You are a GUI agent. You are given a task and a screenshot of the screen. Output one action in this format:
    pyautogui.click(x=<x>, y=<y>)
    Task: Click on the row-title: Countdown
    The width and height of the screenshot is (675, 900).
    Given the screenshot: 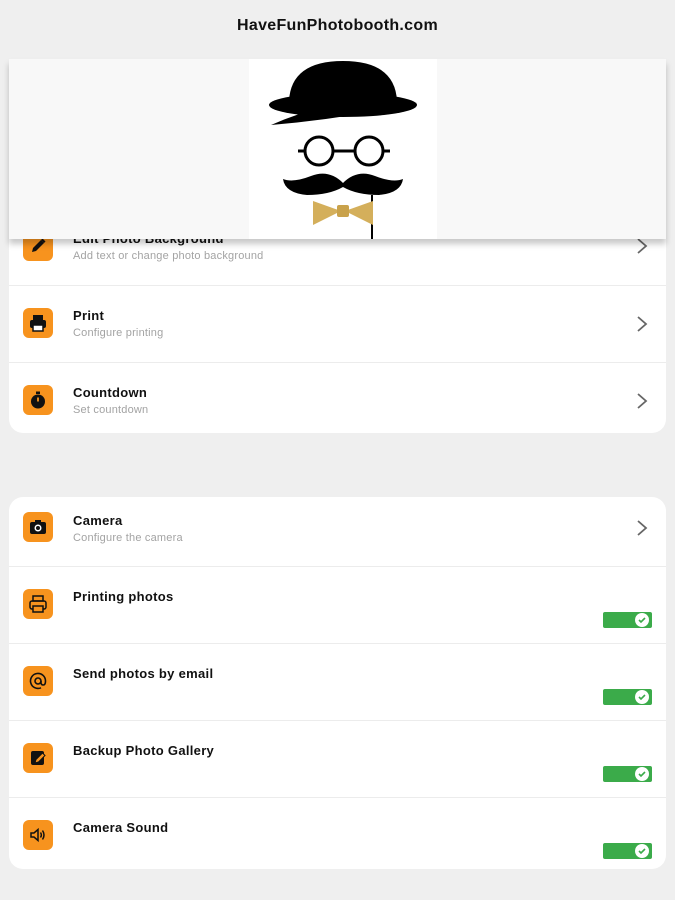 What is the action you would take?
    pyautogui.click(x=110, y=392)
    